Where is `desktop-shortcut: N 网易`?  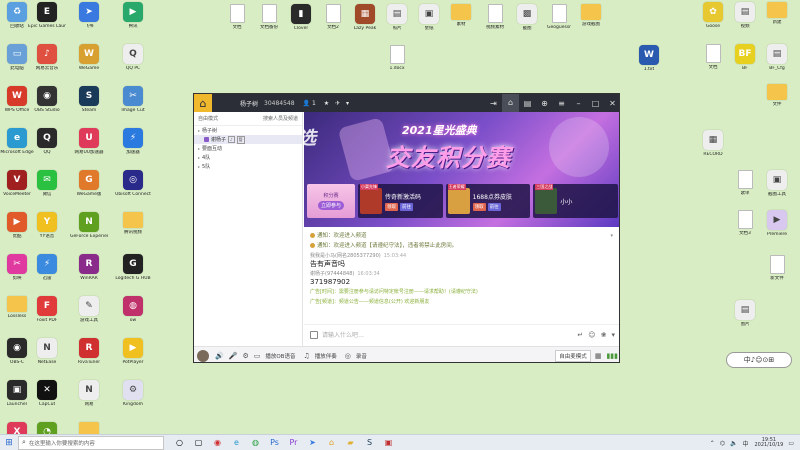 desktop-shortcut: N 网易 is located at coordinates (89, 393).